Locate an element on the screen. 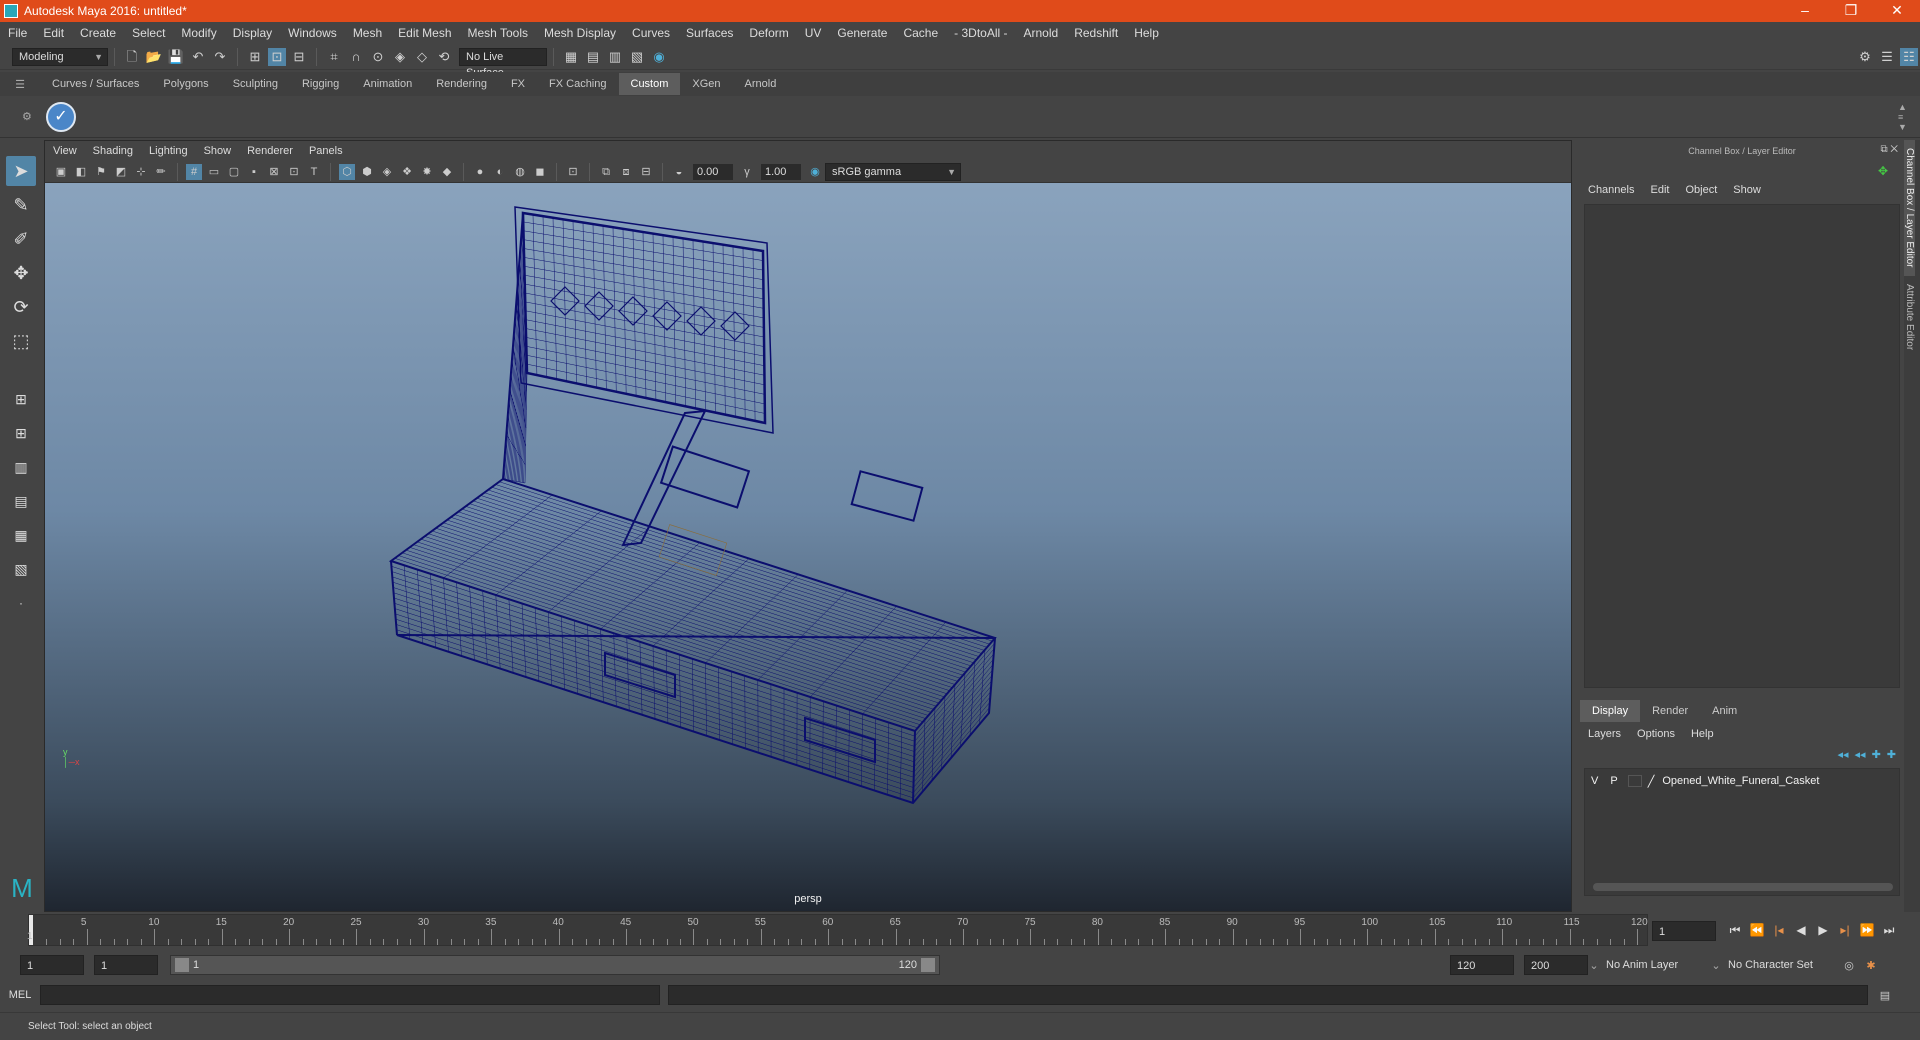 The image size is (1920, 1040). image-plane-icon: ◩ is located at coordinates (121, 172).